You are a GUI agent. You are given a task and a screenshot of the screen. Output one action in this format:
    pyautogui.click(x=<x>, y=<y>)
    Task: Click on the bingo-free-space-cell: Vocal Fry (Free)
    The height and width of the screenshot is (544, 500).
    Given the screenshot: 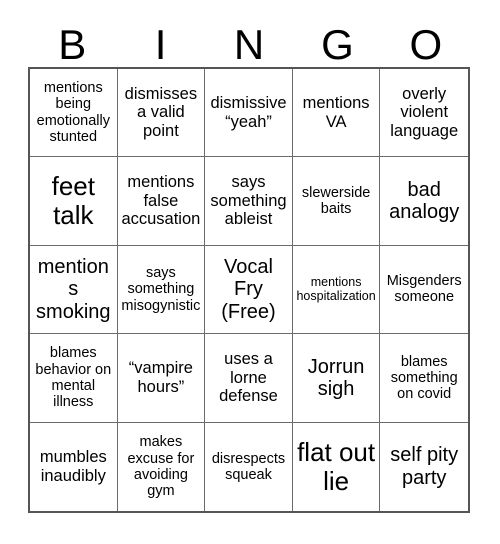 What is the action you would take?
    pyautogui.click(x=249, y=290)
    